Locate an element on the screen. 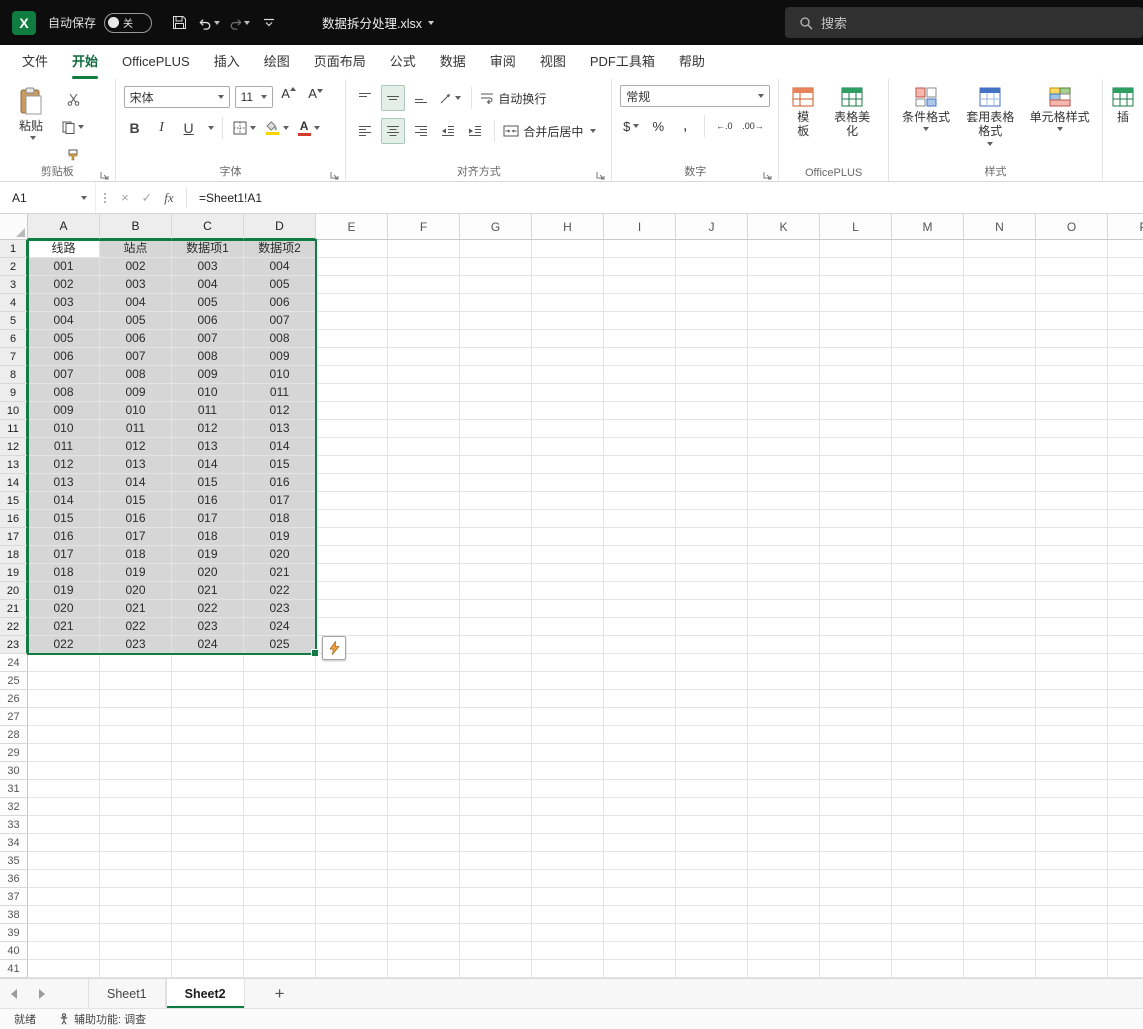  cell-H27 is located at coordinates (568, 717).